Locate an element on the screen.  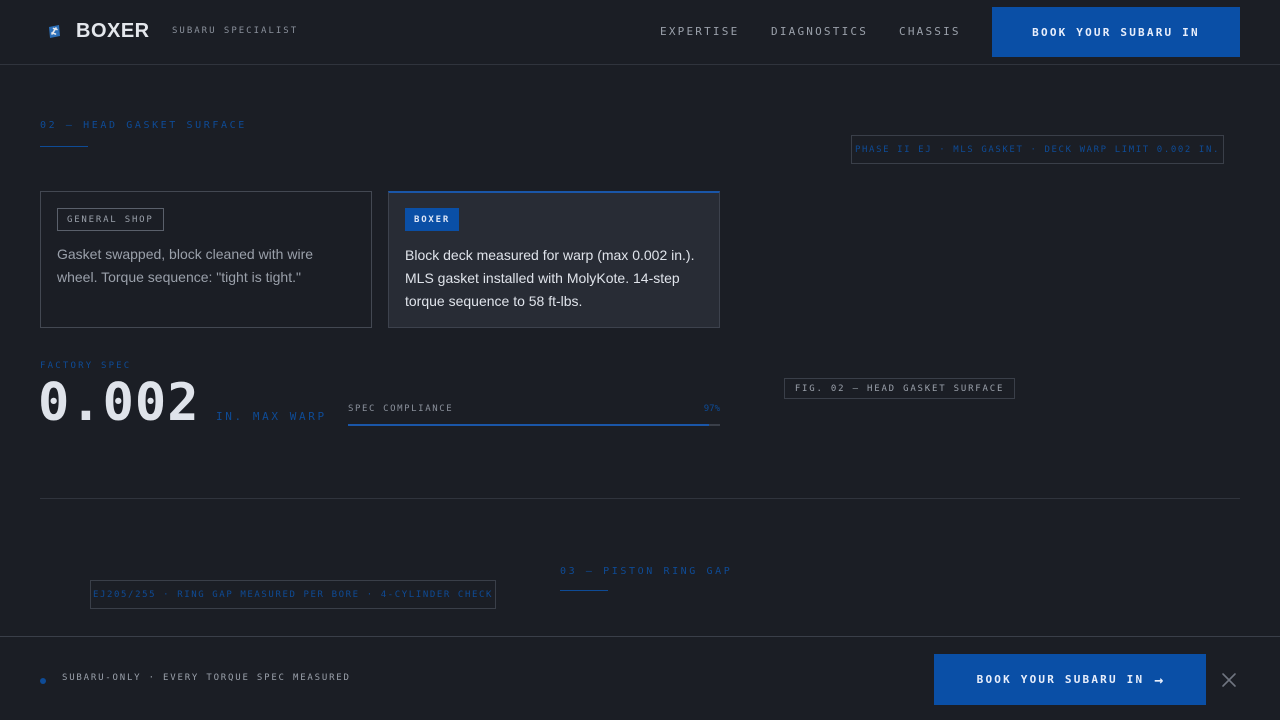
badge-general-shop: GENERAL SHOP is located at coordinates (110, 219).